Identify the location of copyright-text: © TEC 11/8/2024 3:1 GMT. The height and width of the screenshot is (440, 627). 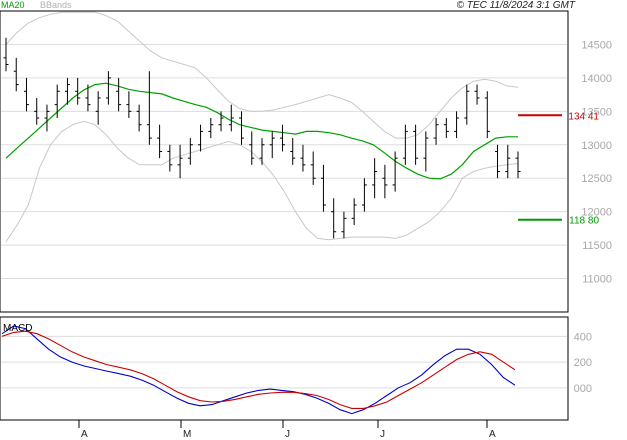
(516, 5).